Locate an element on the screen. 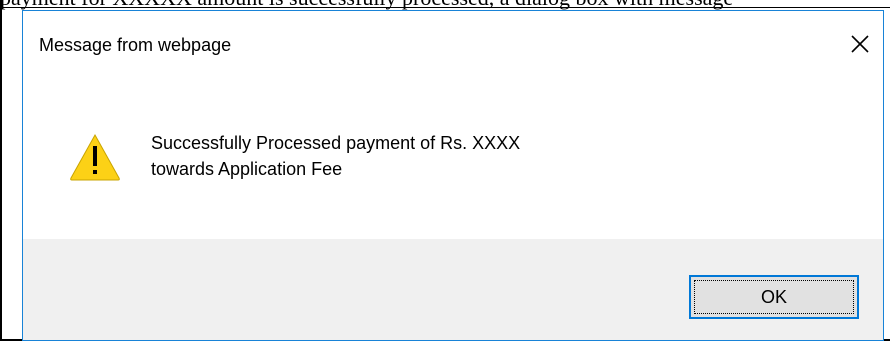 The height and width of the screenshot is (341, 890). frame-border-top is located at coordinates (445, 7).